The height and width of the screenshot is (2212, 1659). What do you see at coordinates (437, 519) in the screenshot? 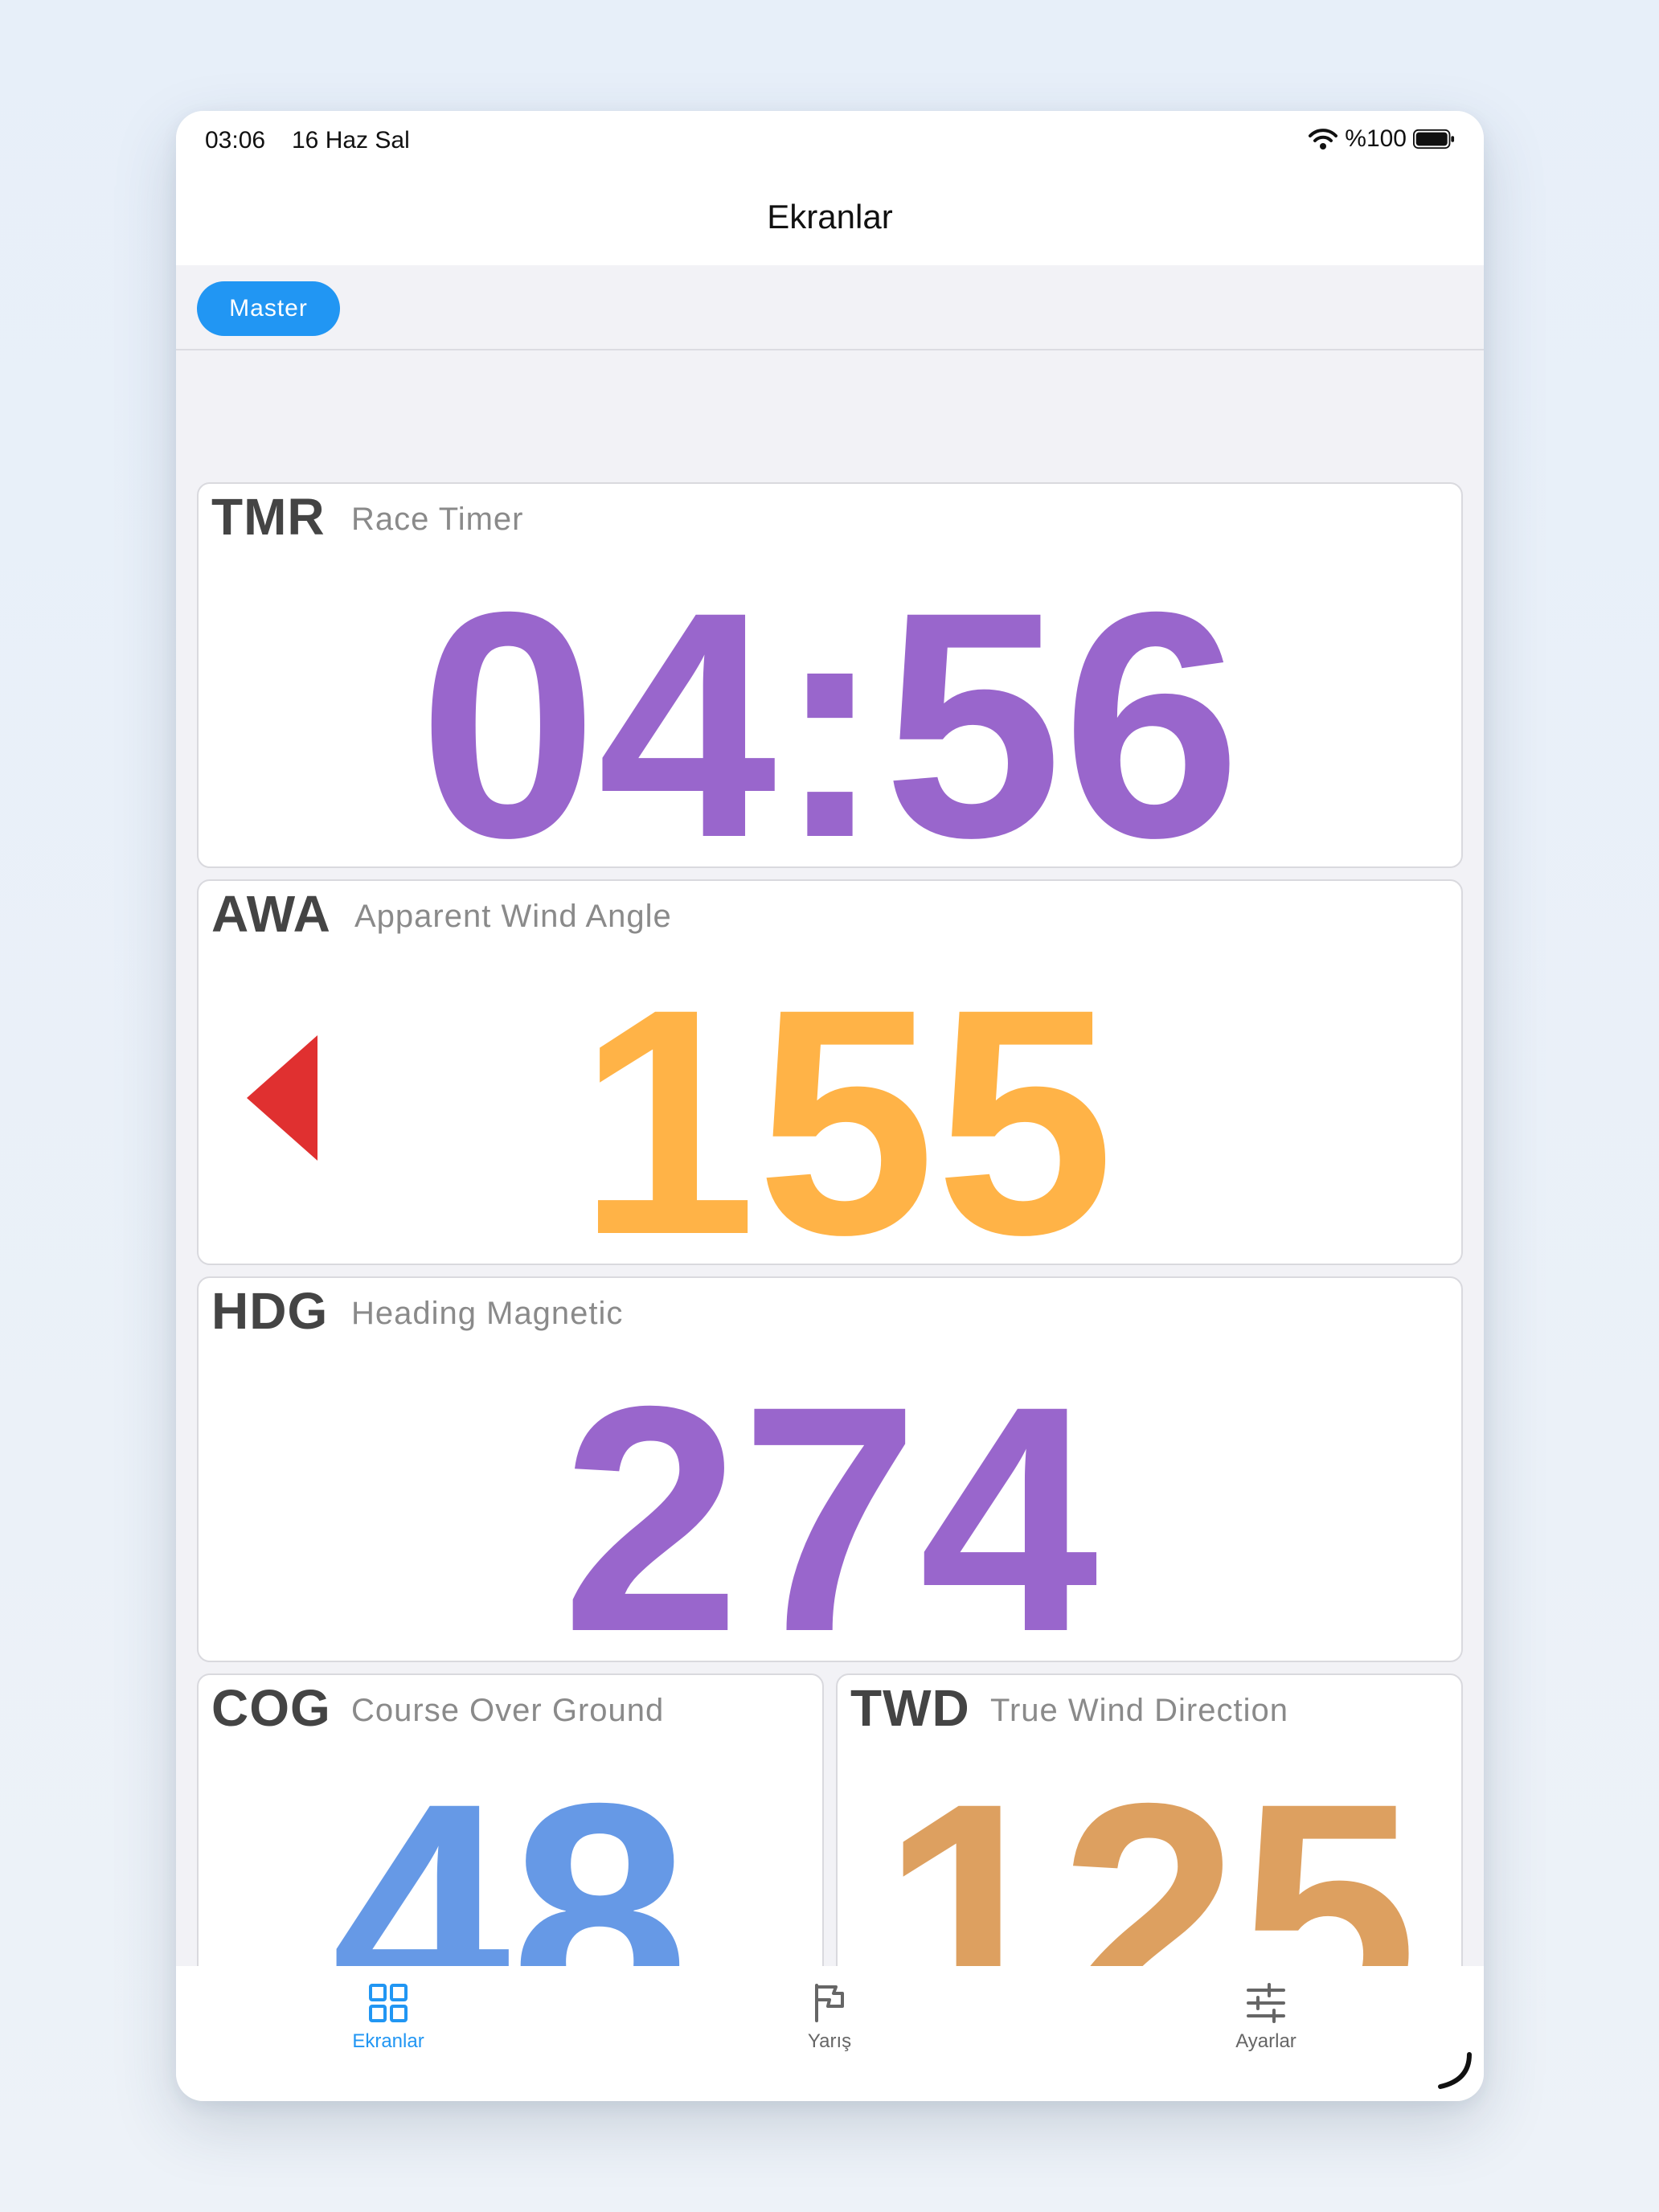
I see `panel-name: Race Timer` at bounding box center [437, 519].